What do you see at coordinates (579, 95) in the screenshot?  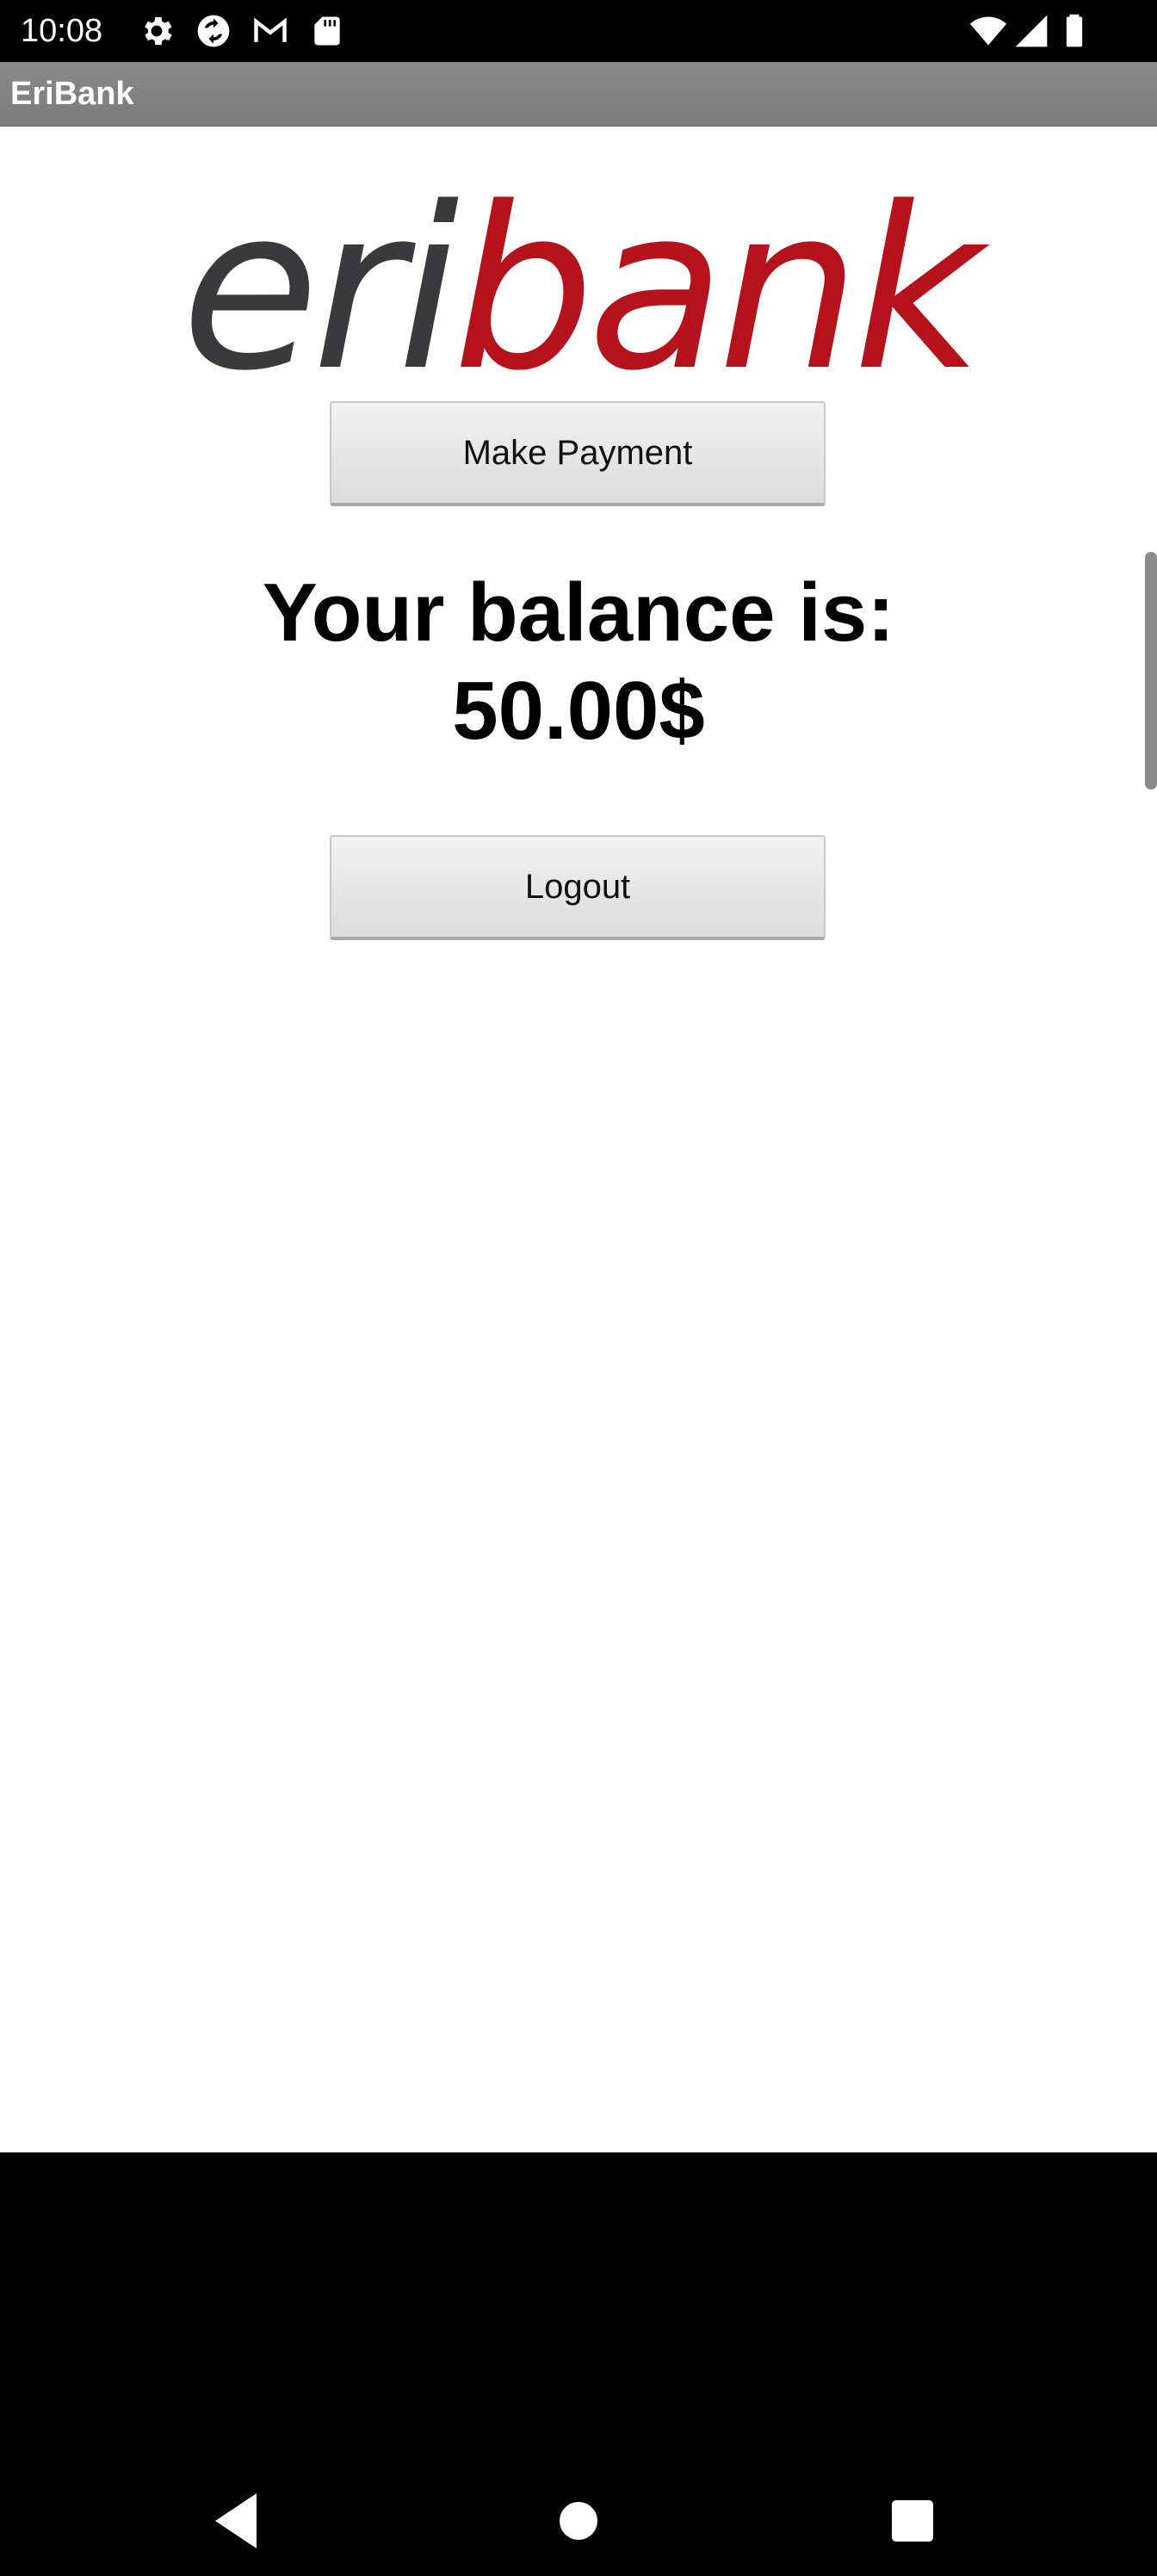 I see `action-bar: EriBank` at bounding box center [579, 95].